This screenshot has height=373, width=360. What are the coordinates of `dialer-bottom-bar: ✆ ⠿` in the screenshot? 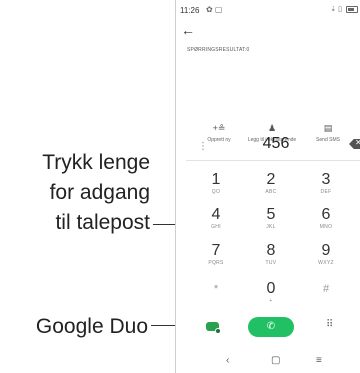 It's located at (268, 326).